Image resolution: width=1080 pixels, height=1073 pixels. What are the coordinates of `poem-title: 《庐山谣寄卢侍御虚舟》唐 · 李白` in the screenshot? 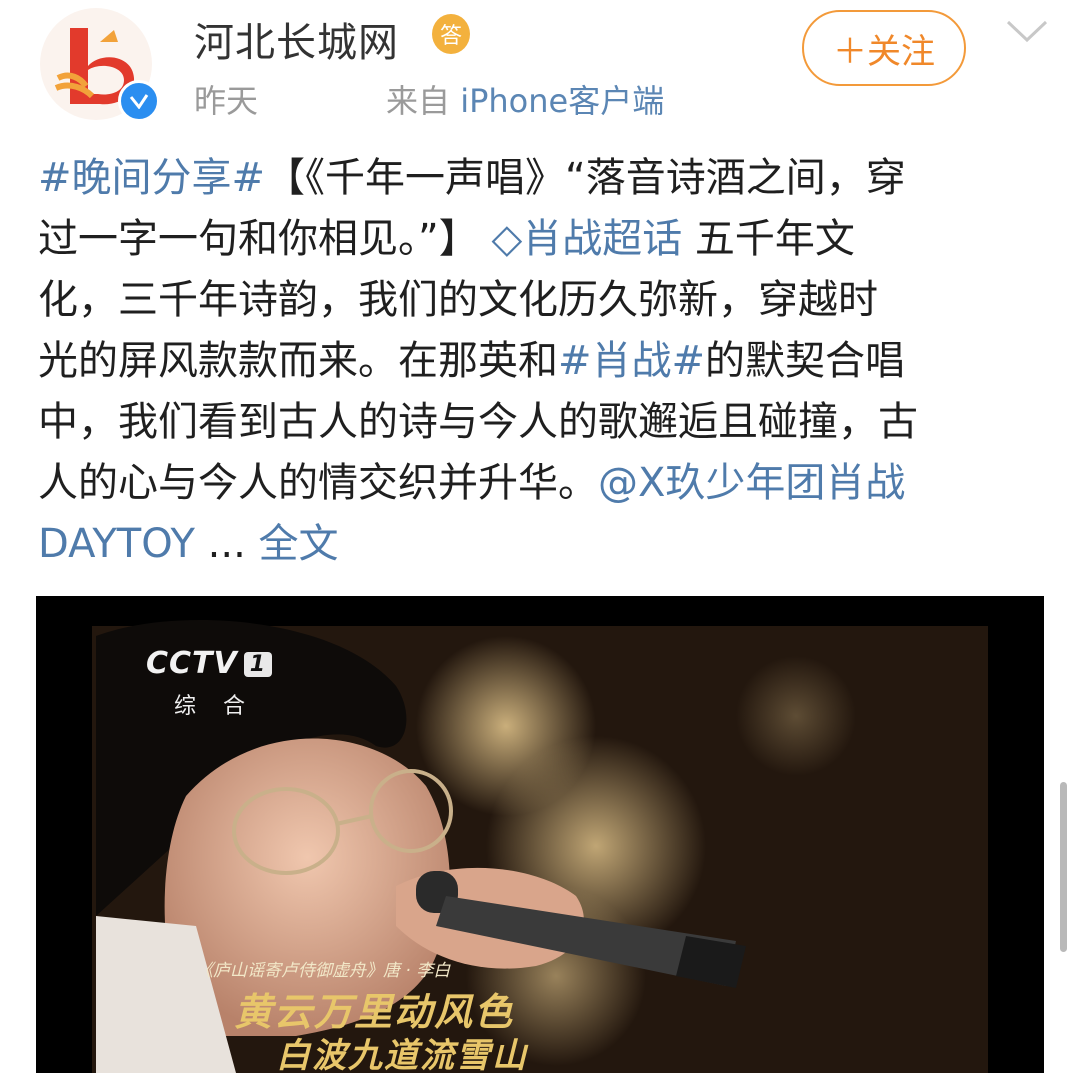 It's located at (323, 971).